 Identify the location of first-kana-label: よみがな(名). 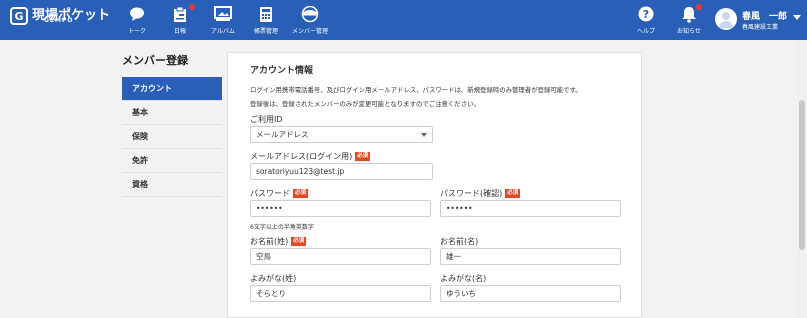
(463, 278).